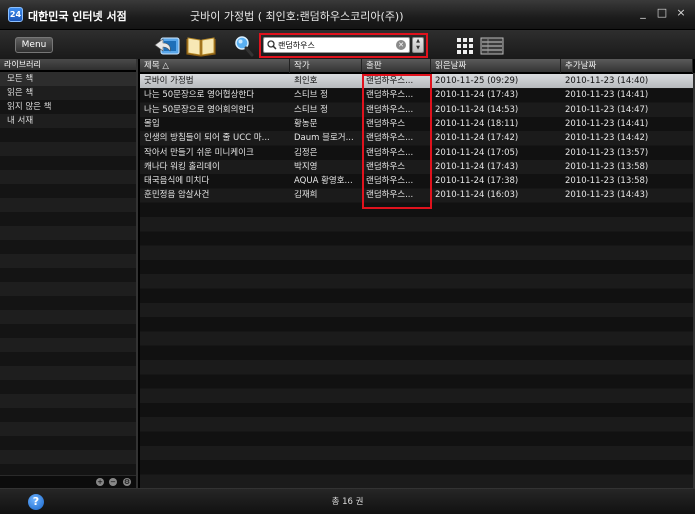  Describe the element at coordinates (68, 121) in the screenshot. I see `sidebar-item-my-library: 내 서재` at that location.